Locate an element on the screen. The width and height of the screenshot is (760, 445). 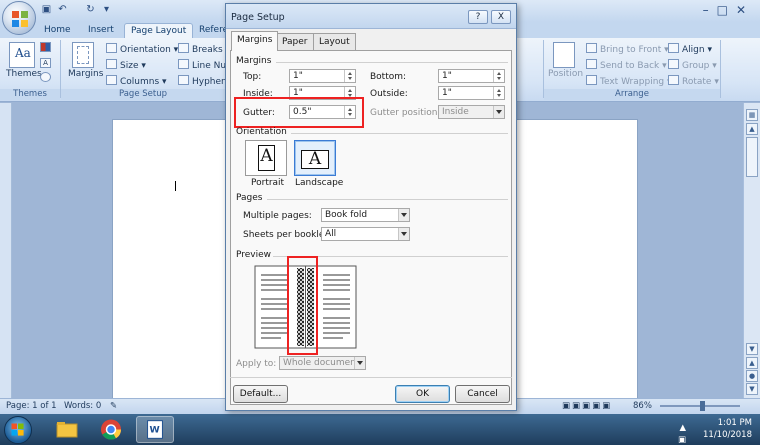
gutter-position-label: Gutter position: is located at coordinates (405, 113).